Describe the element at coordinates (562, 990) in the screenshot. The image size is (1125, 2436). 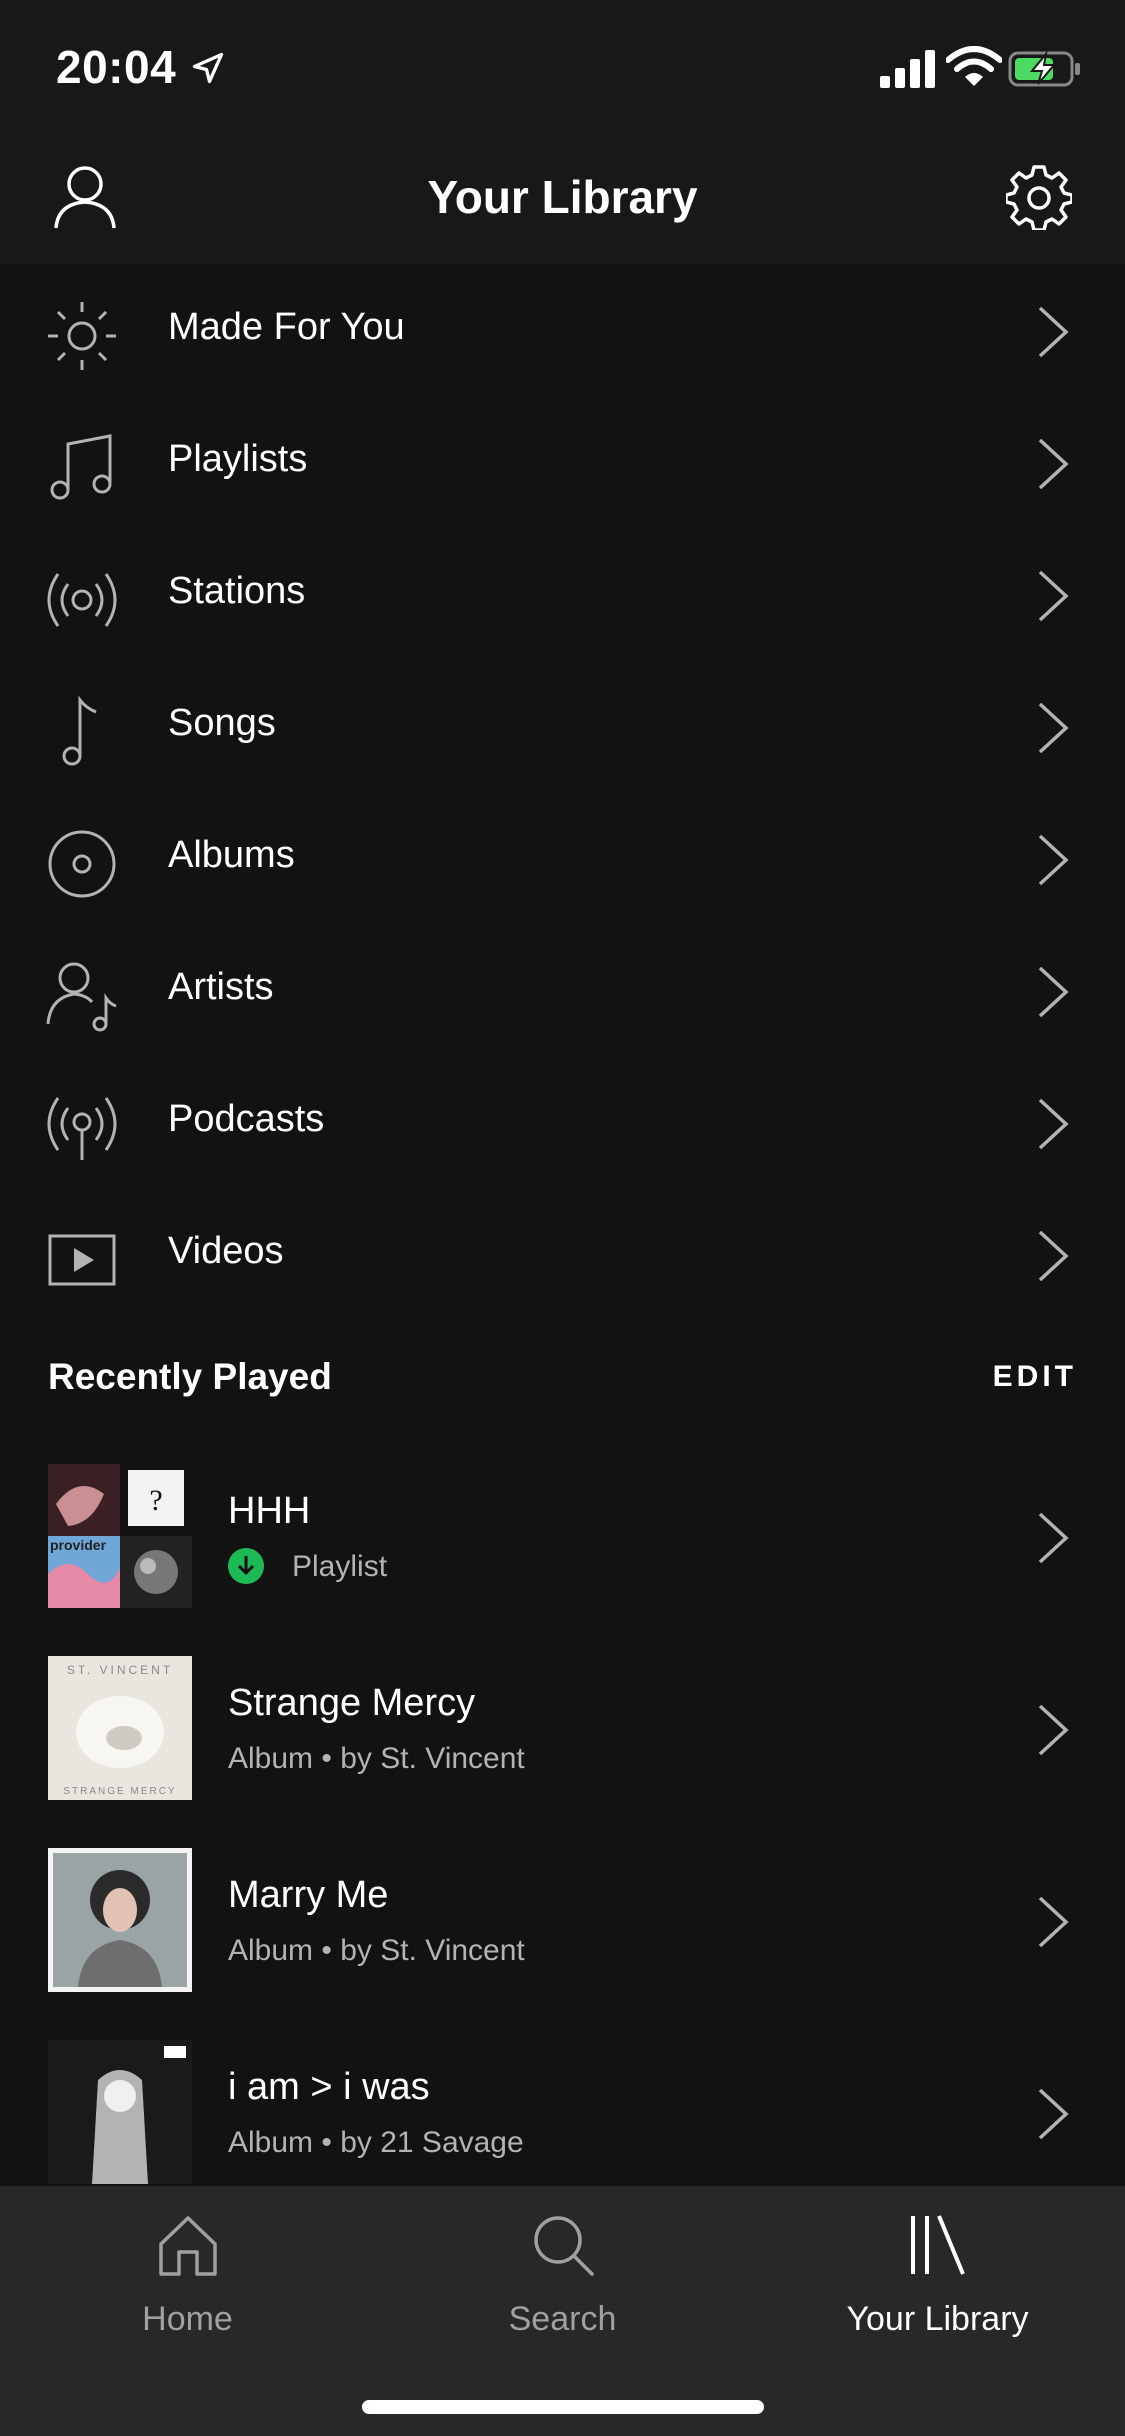
I see `menu-item-artists: Artists` at that location.